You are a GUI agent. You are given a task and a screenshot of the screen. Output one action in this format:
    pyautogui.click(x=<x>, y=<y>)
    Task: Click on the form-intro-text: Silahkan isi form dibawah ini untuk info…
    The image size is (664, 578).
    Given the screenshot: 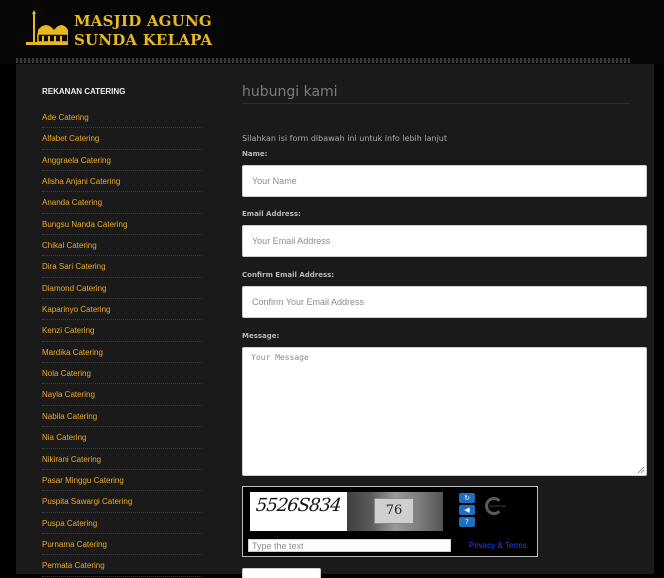 What is the action you would take?
    pyautogui.click(x=345, y=138)
    